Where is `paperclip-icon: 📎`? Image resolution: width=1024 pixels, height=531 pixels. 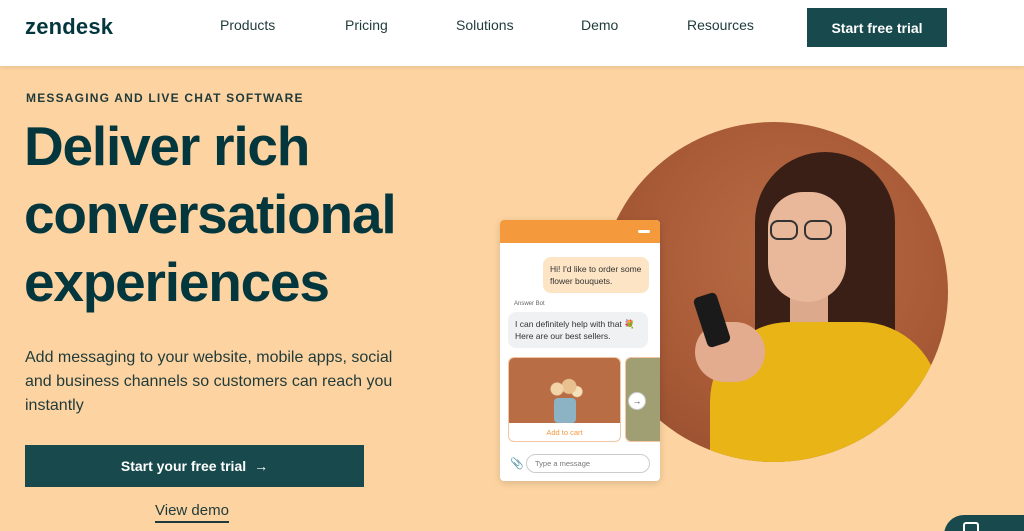 paperclip-icon: 📎 is located at coordinates (517, 463).